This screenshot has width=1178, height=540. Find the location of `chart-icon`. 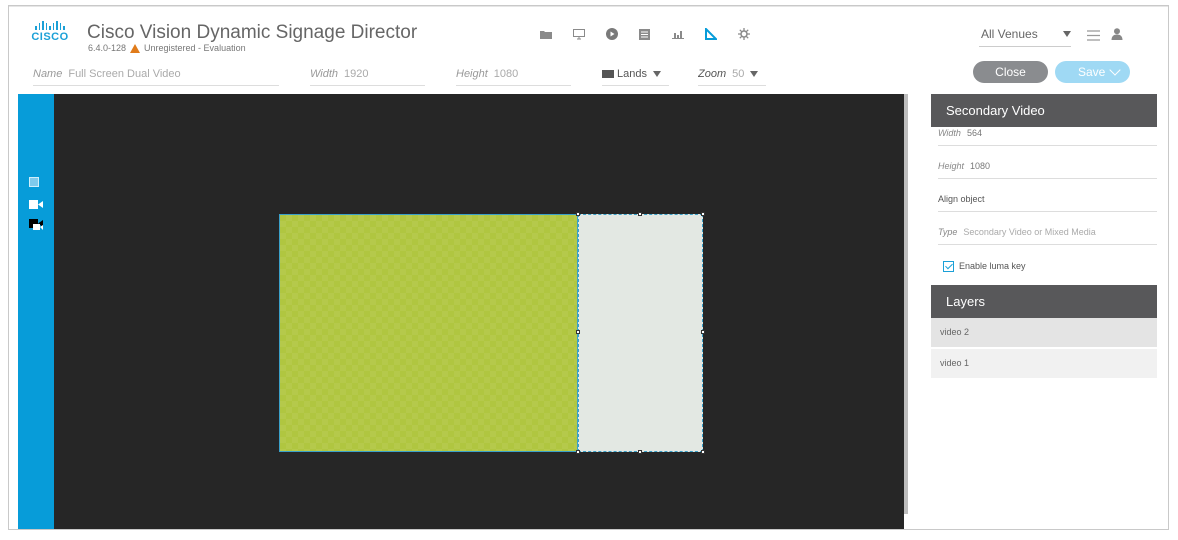

chart-icon is located at coordinates (677, 34).